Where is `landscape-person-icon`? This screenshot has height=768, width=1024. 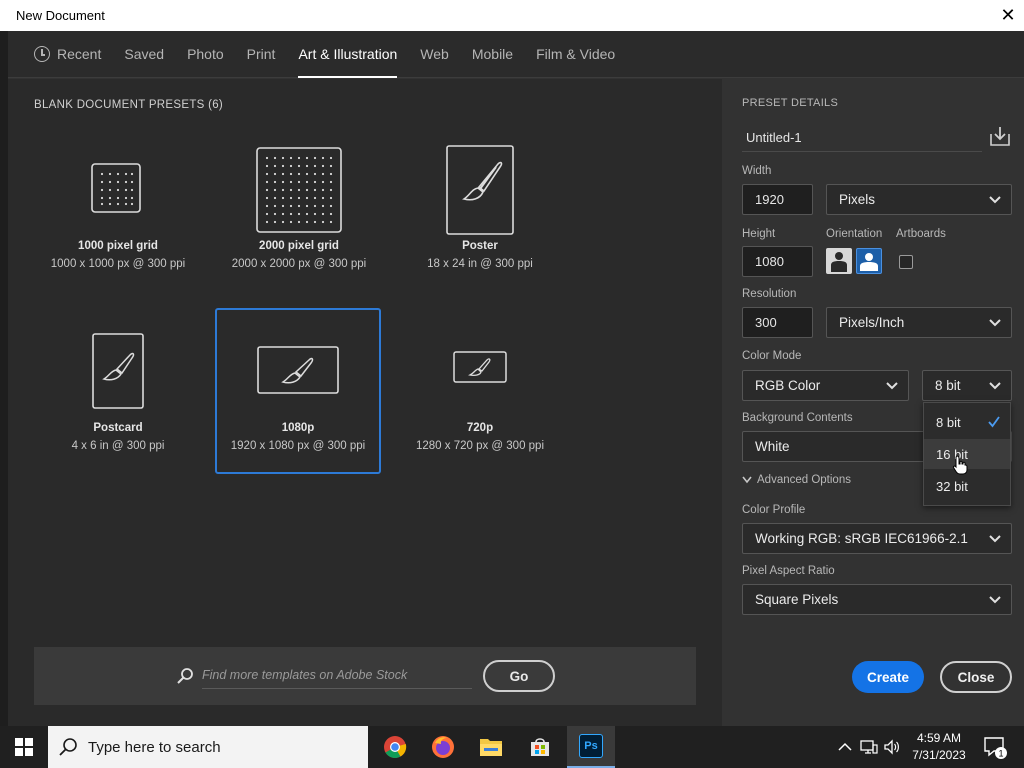 landscape-person-icon is located at coordinates (869, 262).